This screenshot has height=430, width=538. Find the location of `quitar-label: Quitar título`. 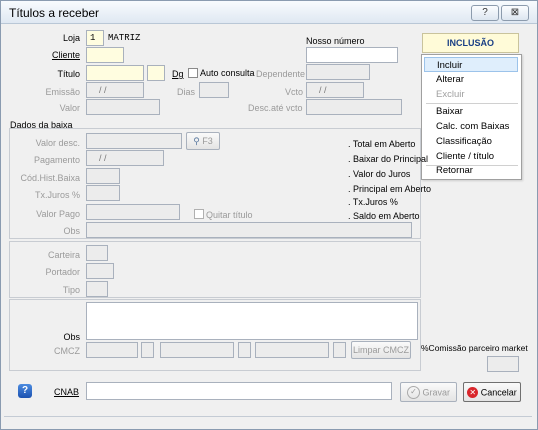

quitar-label: Quitar título is located at coordinates (229, 215).